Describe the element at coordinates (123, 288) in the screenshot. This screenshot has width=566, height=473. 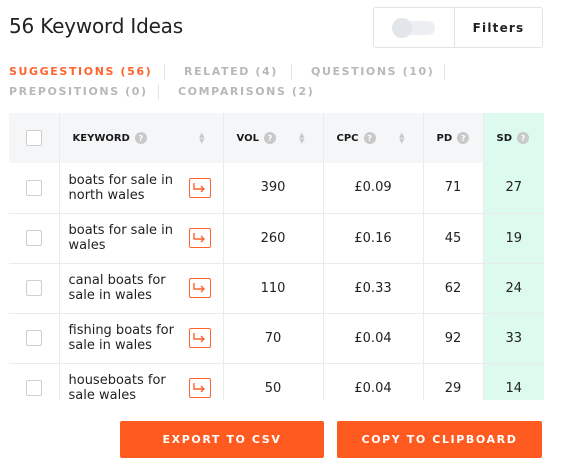
I see `keyword-text: canal boats for sale in wales` at that location.